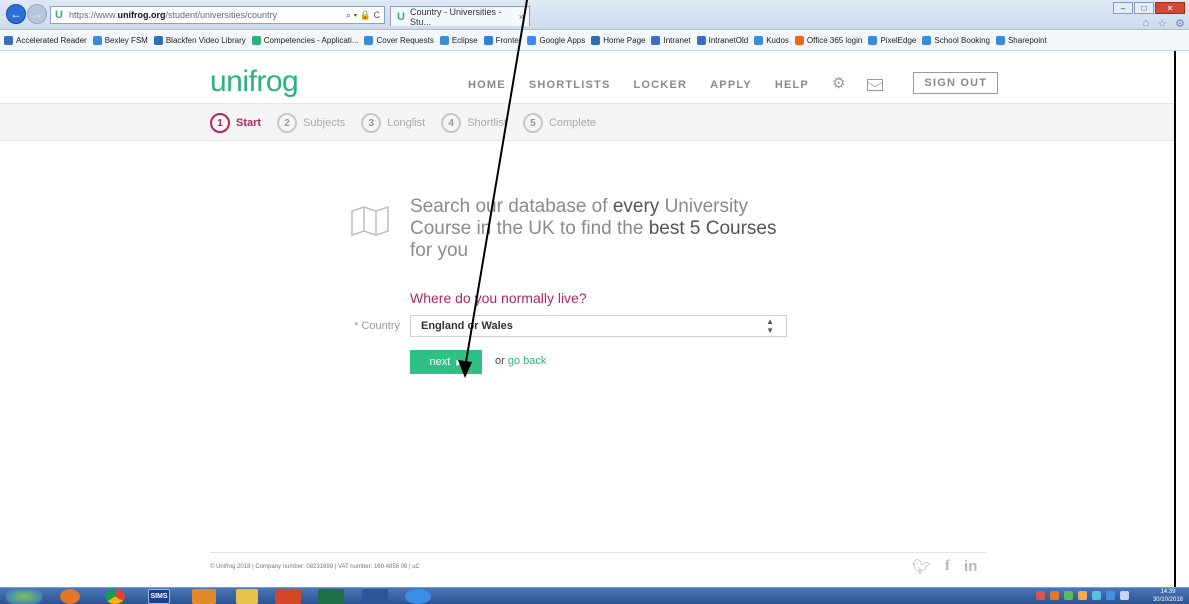  I want to click on favorite-link: Home Page, so click(618, 40).